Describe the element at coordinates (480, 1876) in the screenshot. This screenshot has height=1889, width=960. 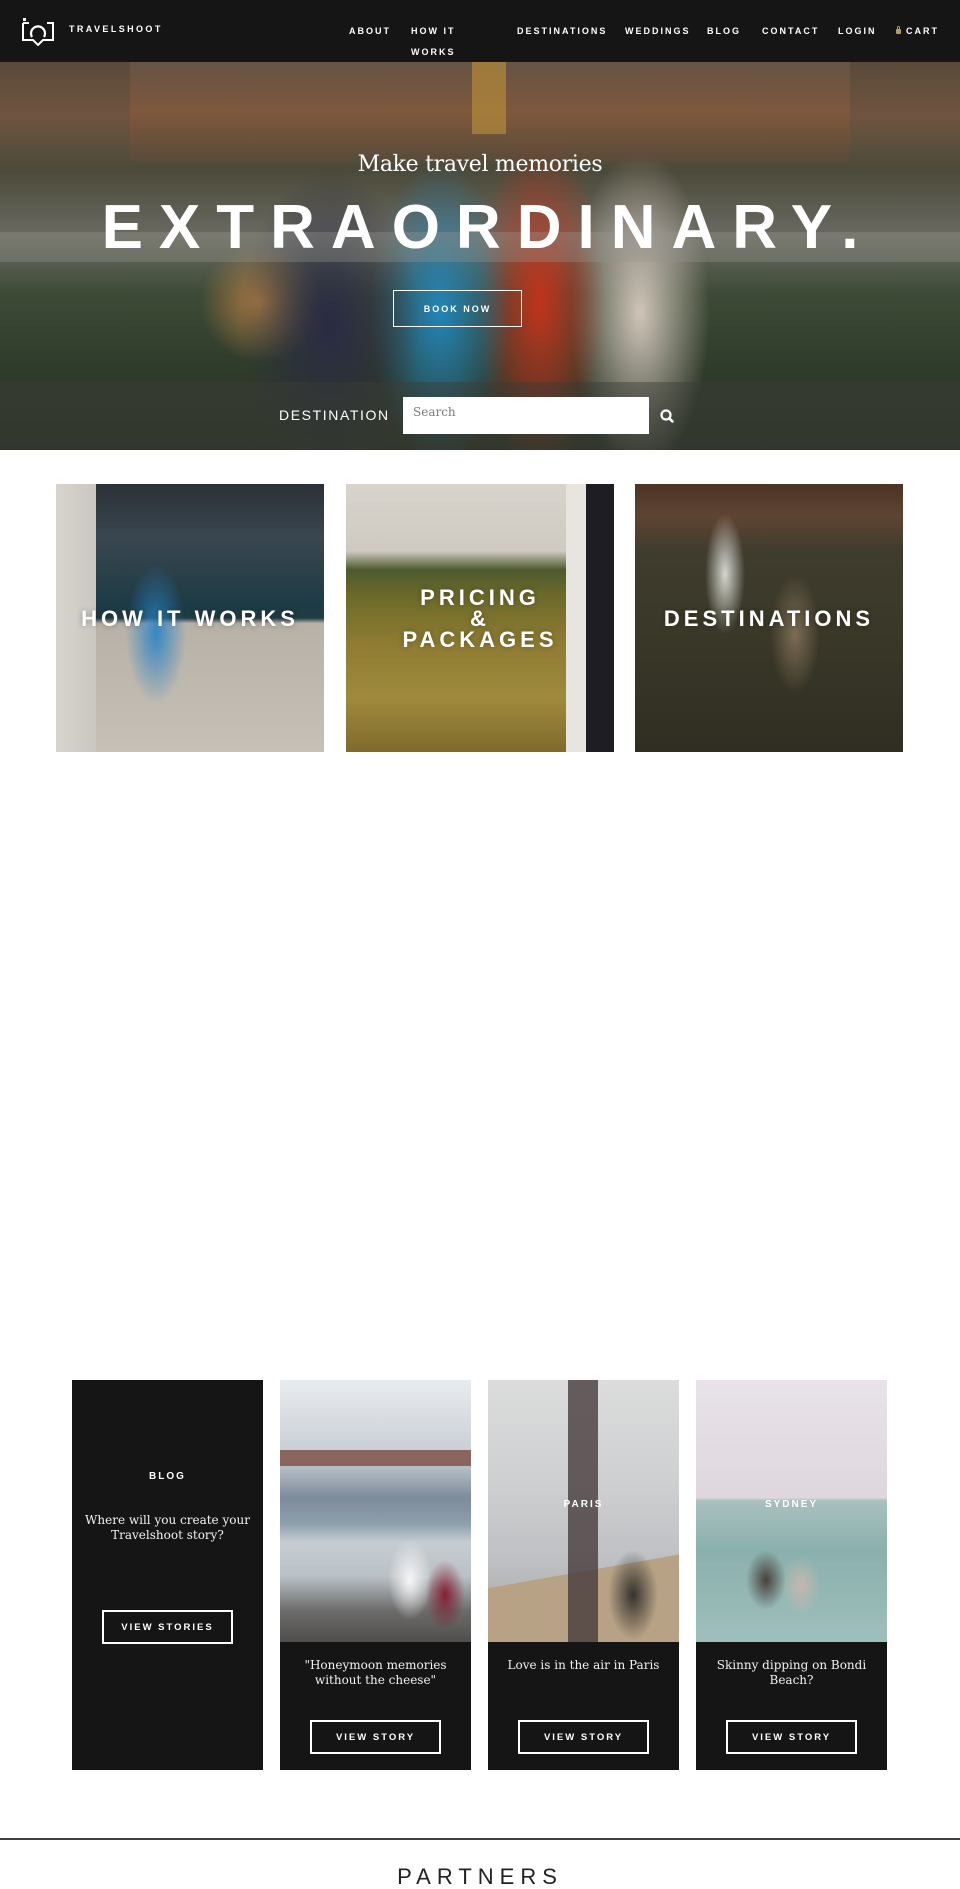
I see `partners-heading: PARTNERS` at that location.